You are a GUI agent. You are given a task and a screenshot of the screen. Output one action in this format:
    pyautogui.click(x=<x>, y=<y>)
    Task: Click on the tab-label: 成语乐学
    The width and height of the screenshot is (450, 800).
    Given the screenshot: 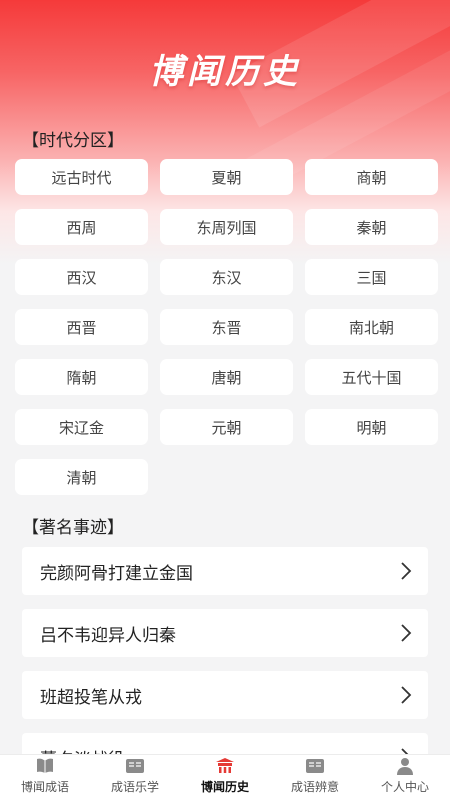 What is the action you would take?
    pyautogui.click(x=134, y=787)
    